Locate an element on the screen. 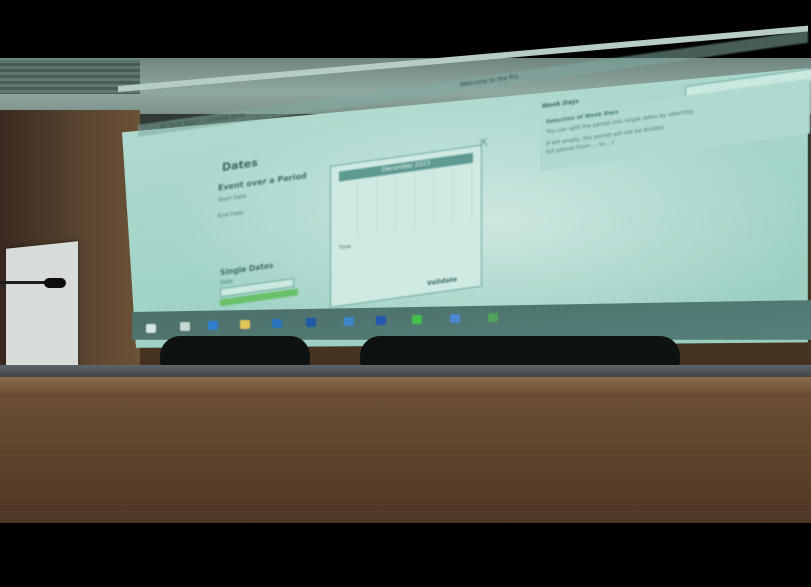 This screenshot has height=587, width=811. calendar-time-label: Time is located at coordinates (345, 247).